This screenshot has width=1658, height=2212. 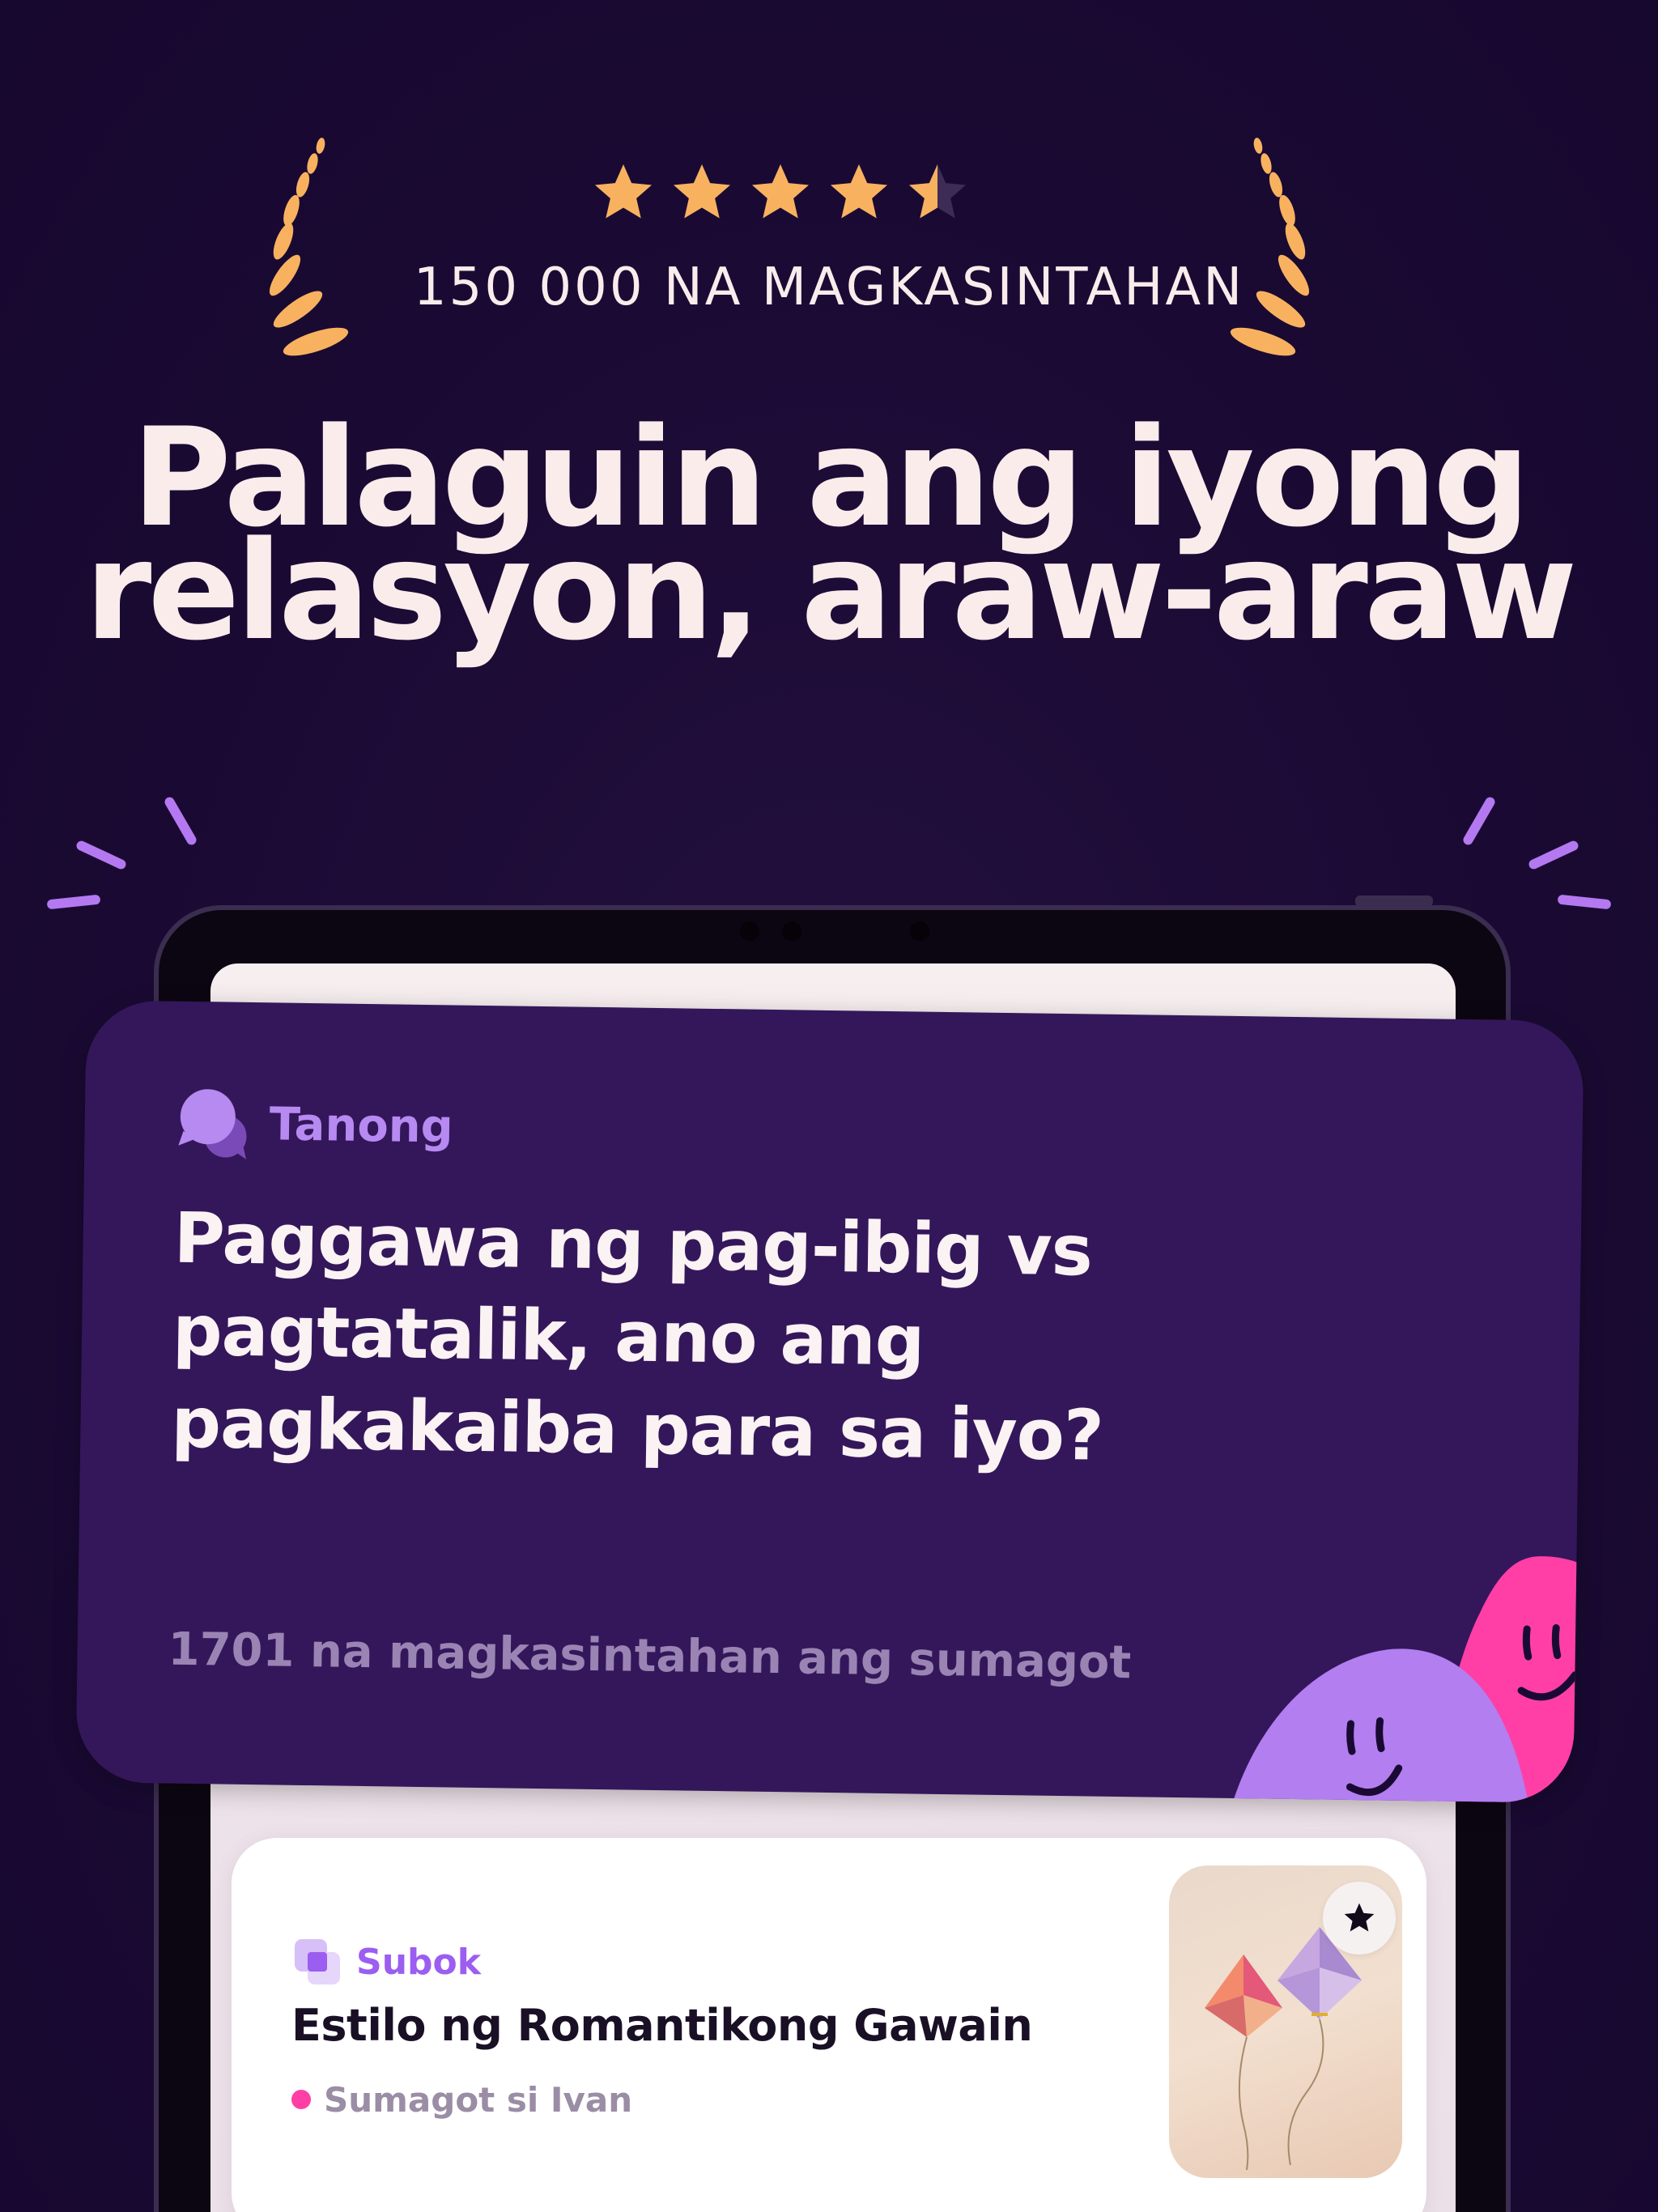 I want to click on challenge-label: Subok, so click(x=418, y=1962).